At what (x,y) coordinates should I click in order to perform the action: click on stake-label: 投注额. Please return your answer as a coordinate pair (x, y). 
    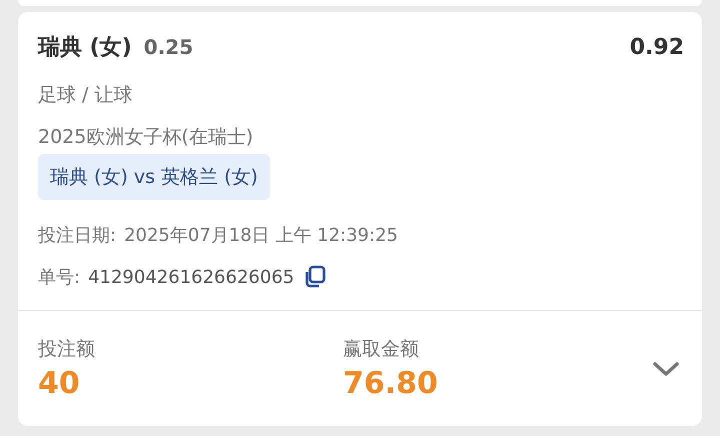
    Looking at the image, I should click on (67, 349).